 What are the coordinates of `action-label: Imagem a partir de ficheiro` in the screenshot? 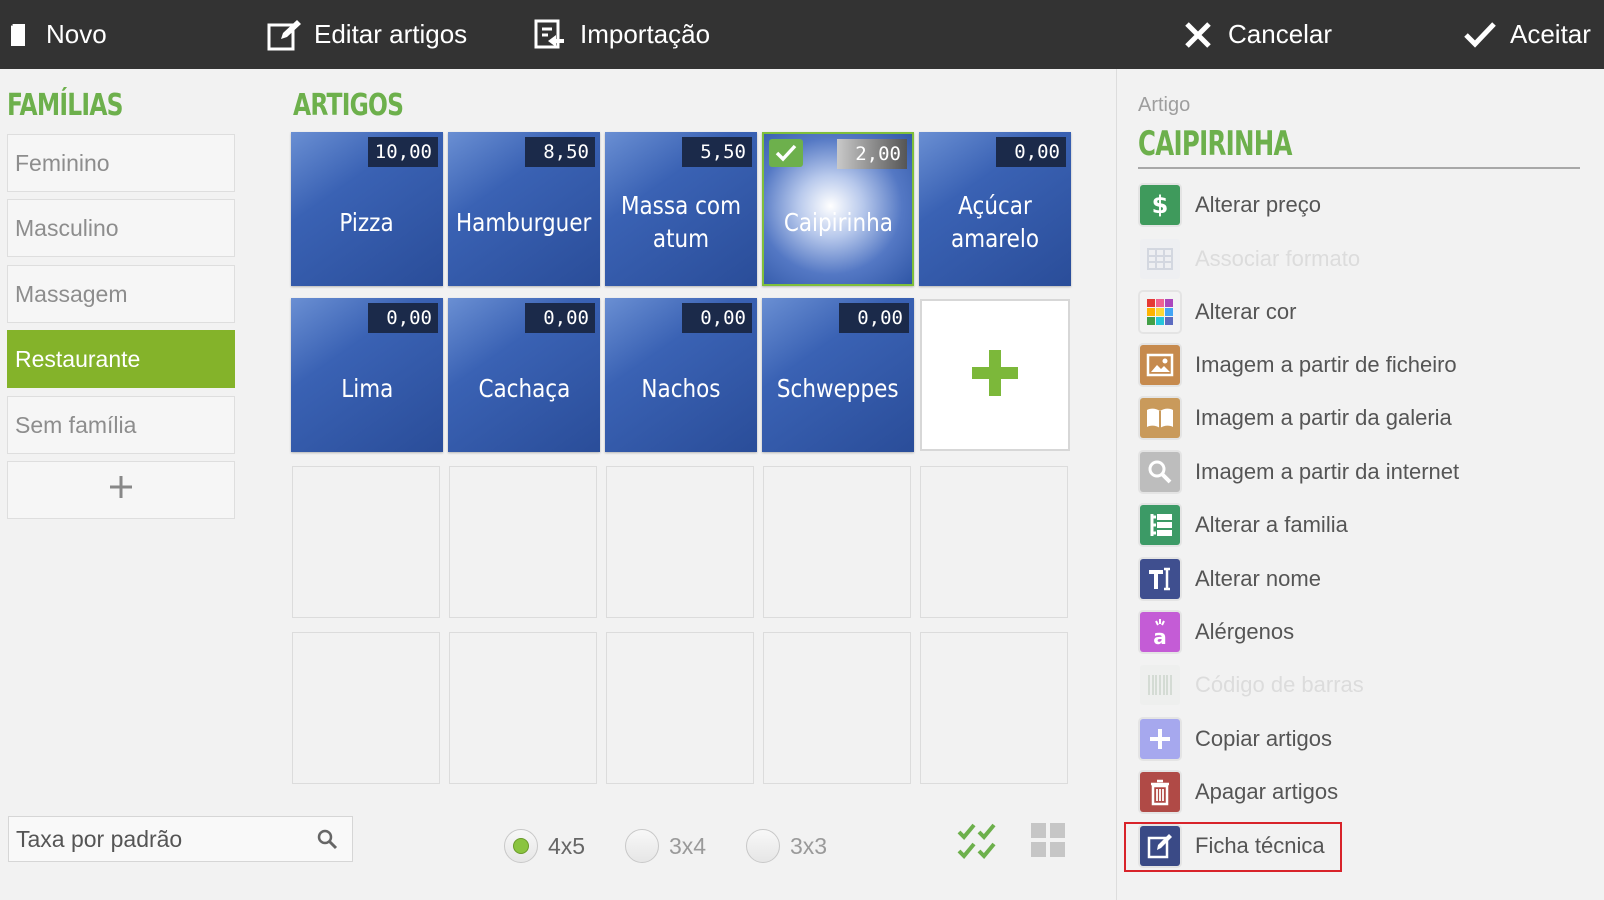 It's located at (1326, 364).